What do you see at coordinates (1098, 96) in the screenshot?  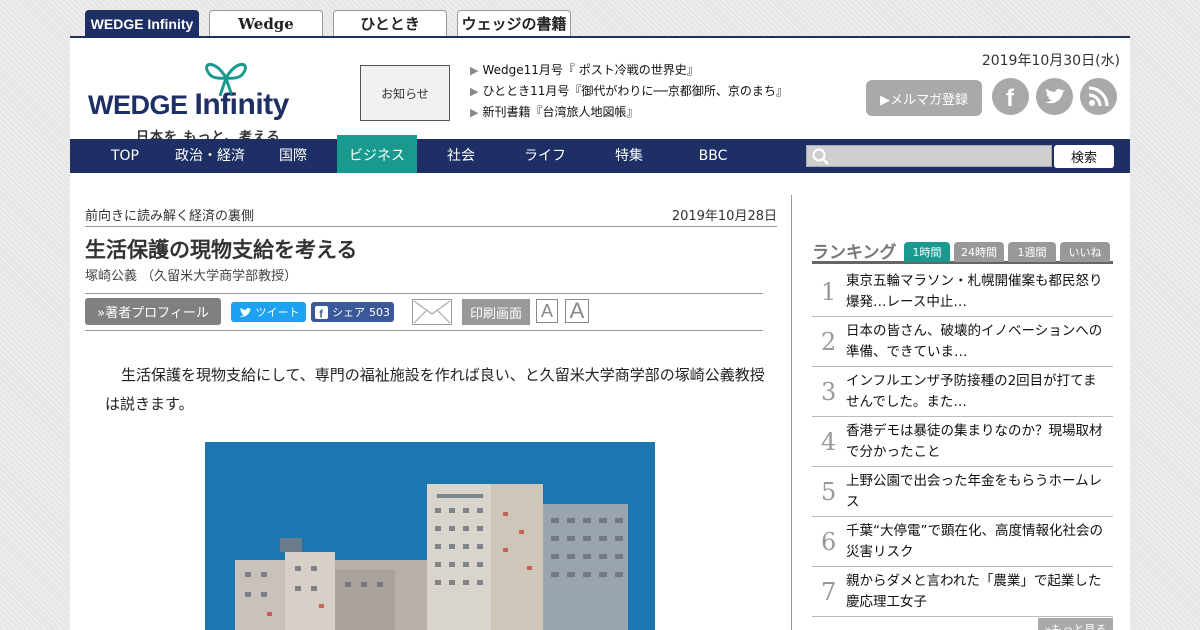 I see `rss-icon` at bounding box center [1098, 96].